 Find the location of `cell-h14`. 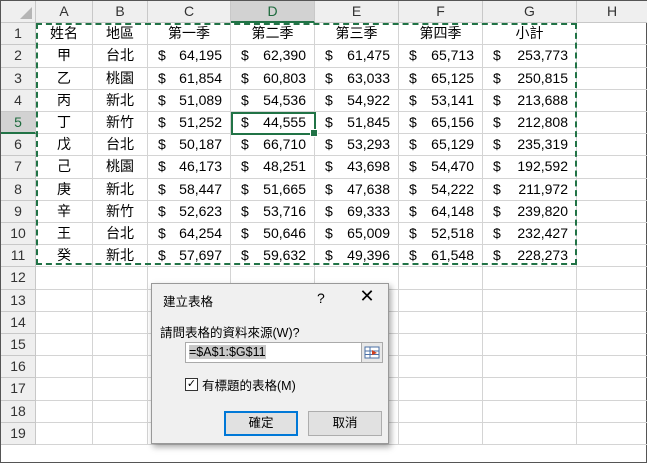

cell-h14 is located at coordinates (612, 323).